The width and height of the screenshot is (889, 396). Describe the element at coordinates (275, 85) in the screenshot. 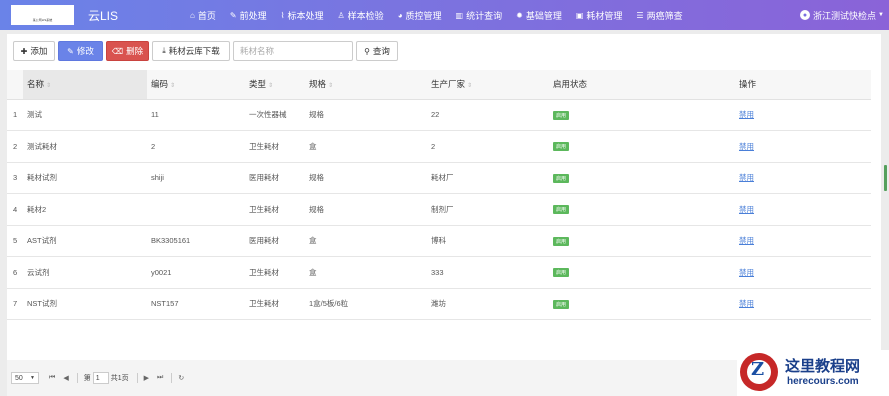

I see `column-header-type: 类型 ⇕` at that location.